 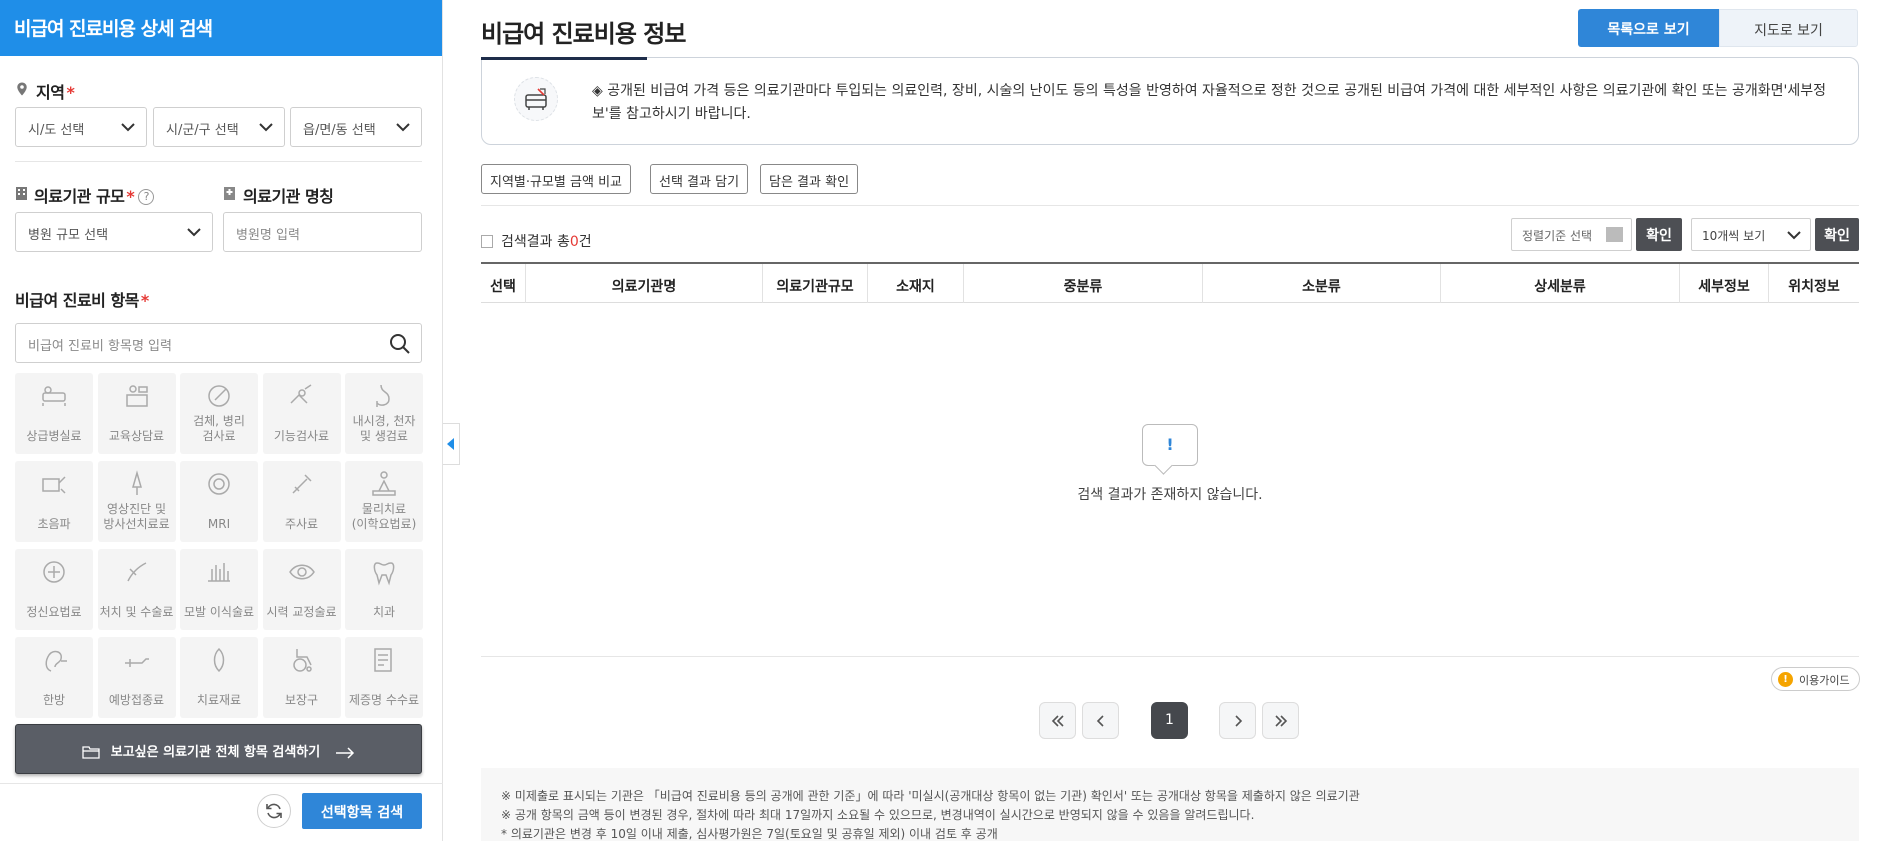 What do you see at coordinates (384, 509) in the screenshot?
I see `category-label-line: 물리치료` at bounding box center [384, 509].